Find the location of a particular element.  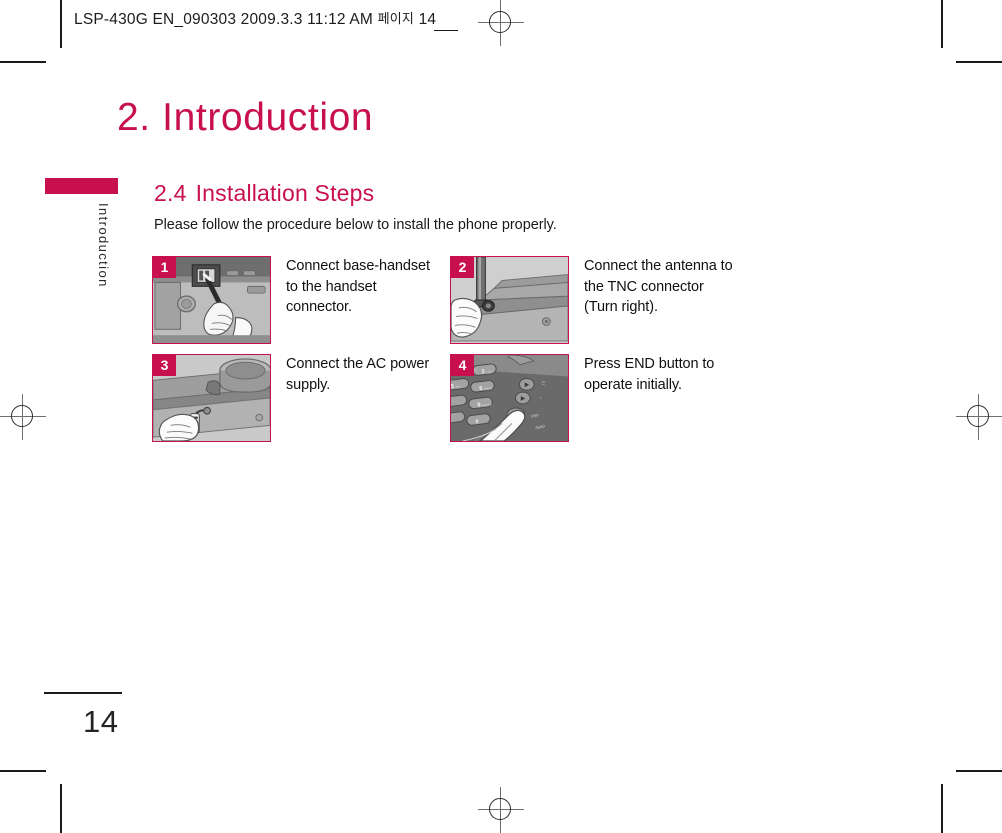

registration-mark-right is located at coordinates (979, 417).